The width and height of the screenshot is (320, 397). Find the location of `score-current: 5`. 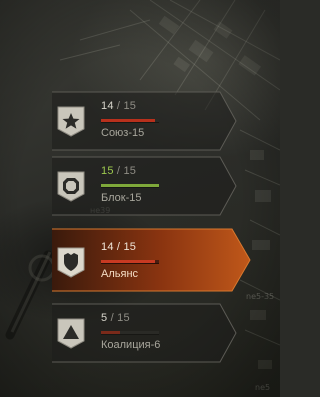

score-current: 5 is located at coordinates (104, 318).